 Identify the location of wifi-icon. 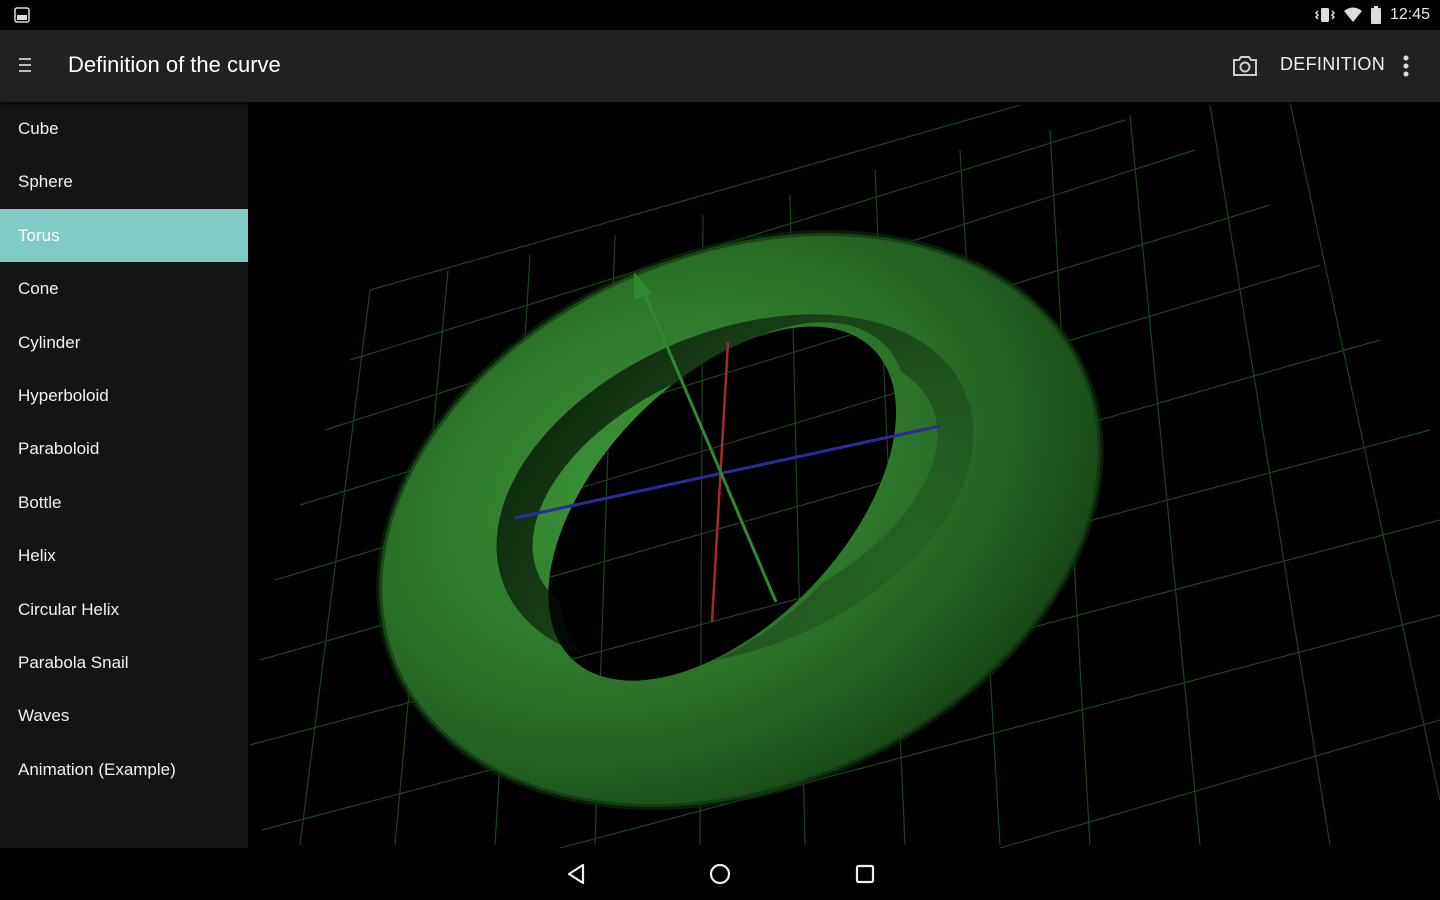
(1352, 14).